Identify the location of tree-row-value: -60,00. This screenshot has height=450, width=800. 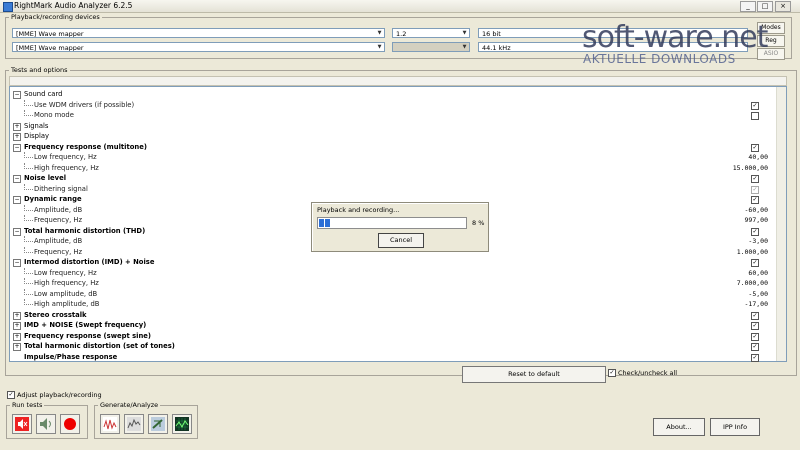
(756, 210).